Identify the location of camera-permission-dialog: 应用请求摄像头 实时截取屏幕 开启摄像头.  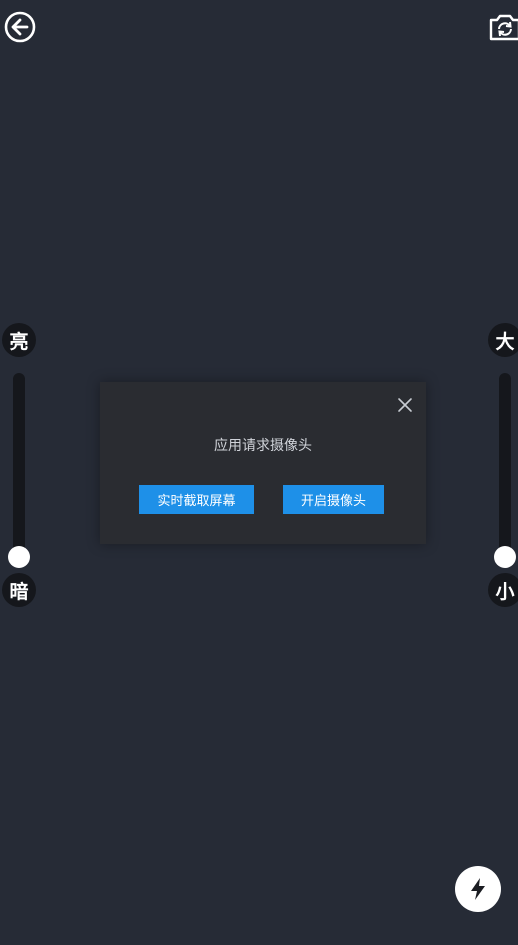
(263, 463).